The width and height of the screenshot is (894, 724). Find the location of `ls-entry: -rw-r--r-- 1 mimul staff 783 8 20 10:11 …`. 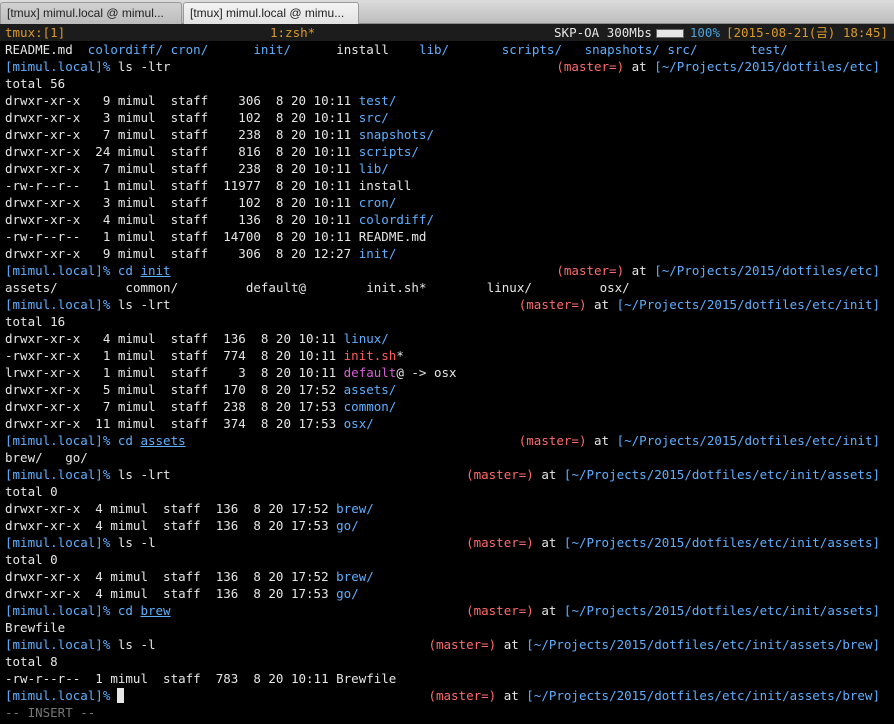

ls-entry: -rw-r--r-- 1 mimul staff 783 8 20 10:11 … is located at coordinates (201, 678).